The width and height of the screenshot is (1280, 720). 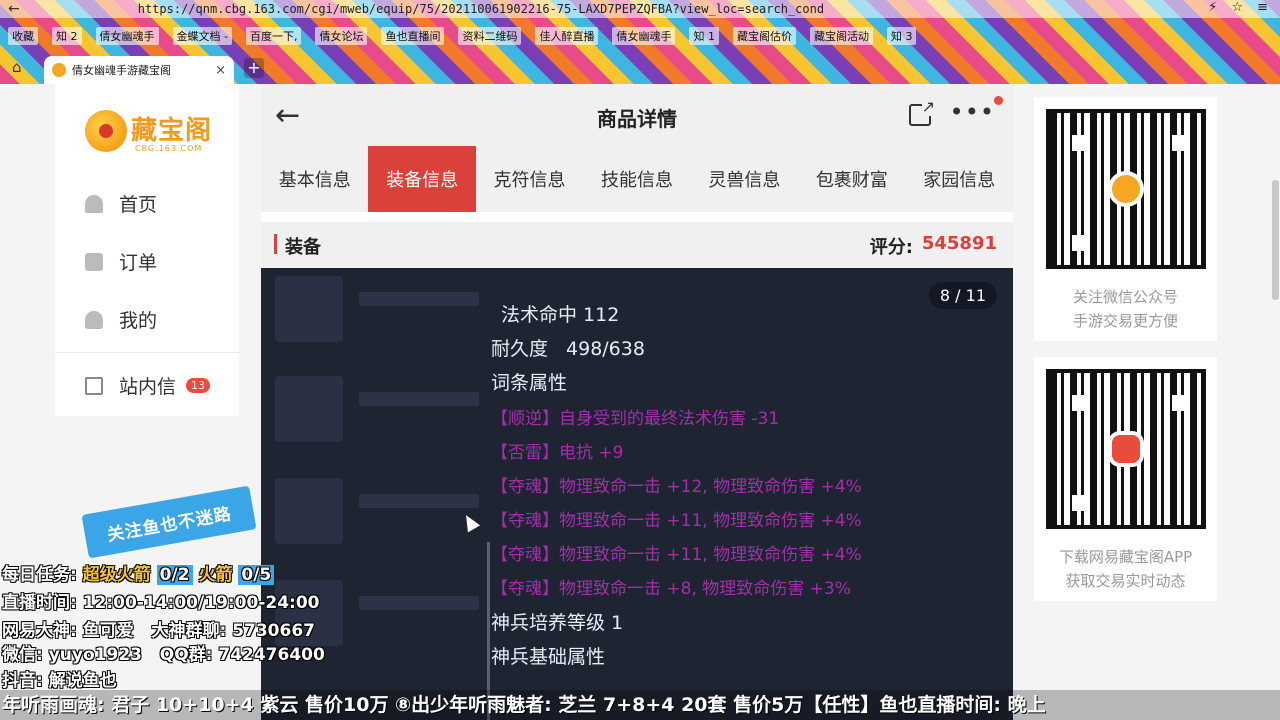 What do you see at coordinates (1125, 297) in the screenshot?
I see `qr-caption: 关注微信公众号` at bounding box center [1125, 297].